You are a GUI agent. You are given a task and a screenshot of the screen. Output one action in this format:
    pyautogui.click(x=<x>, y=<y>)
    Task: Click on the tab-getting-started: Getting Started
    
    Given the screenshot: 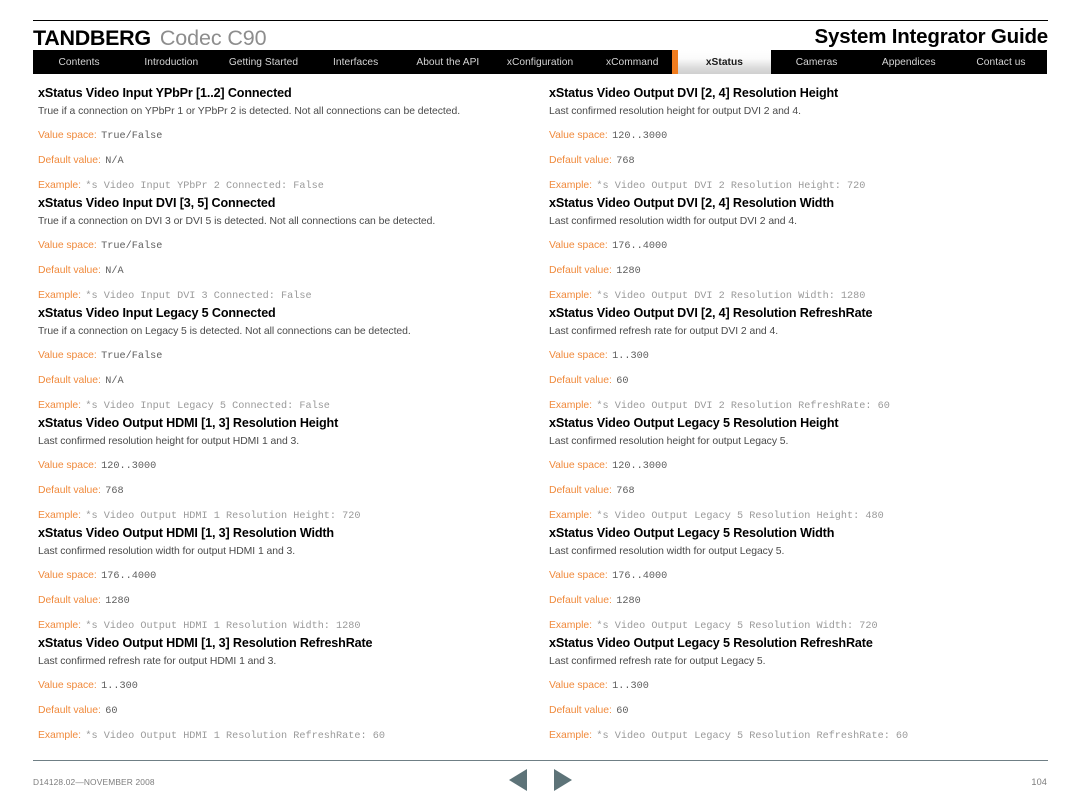 What is the action you would take?
    pyautogui.click(x=263, y=62)
    